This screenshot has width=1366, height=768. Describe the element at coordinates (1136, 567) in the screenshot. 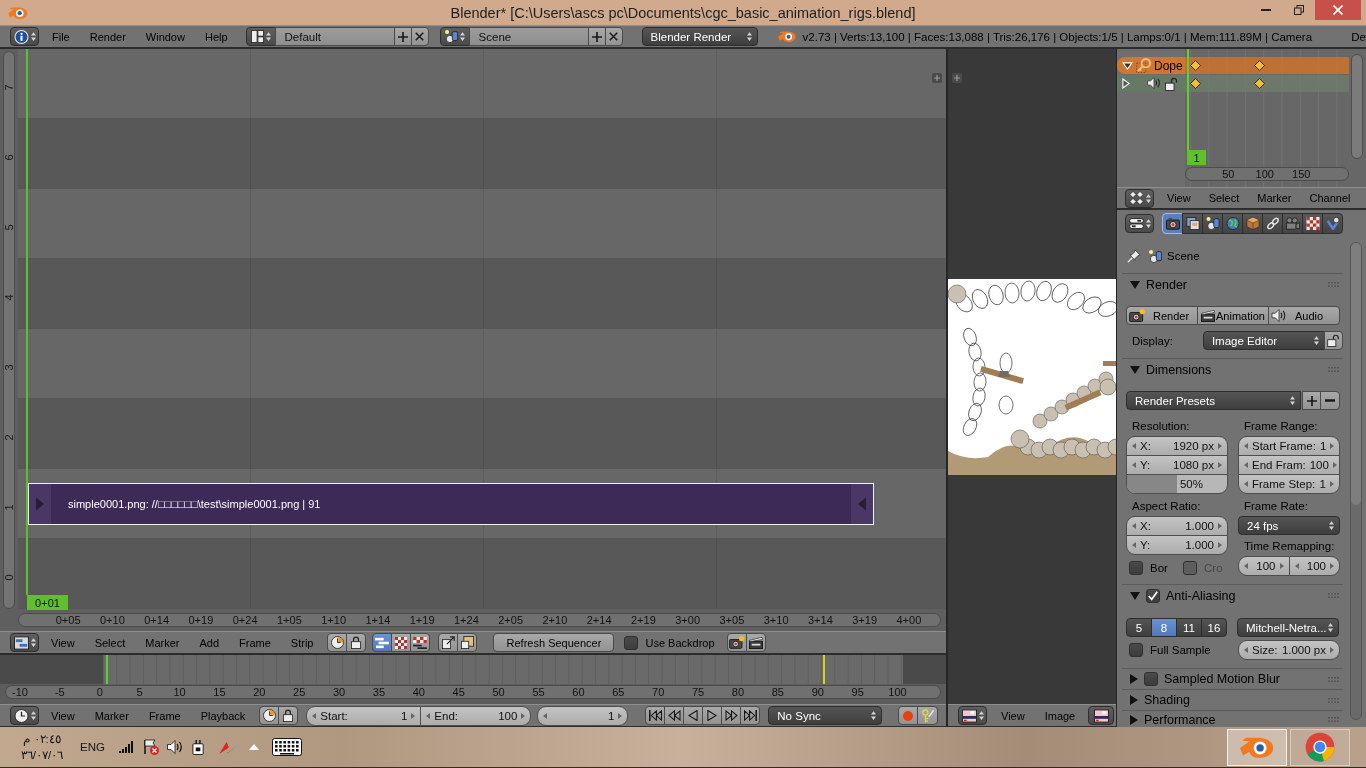

I see `checkbox` at that location.